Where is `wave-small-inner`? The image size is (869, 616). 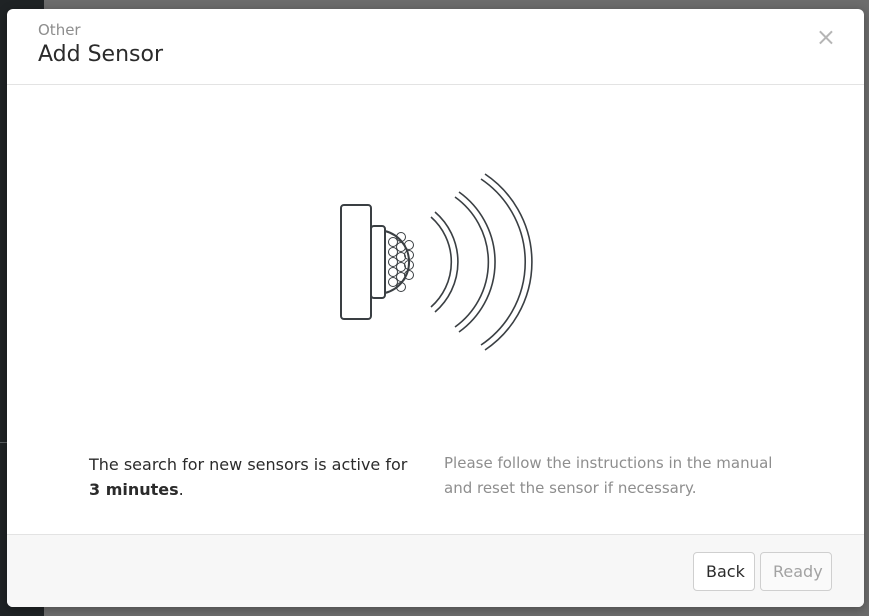
wave-small-inner is located at coordinates (446, 262).